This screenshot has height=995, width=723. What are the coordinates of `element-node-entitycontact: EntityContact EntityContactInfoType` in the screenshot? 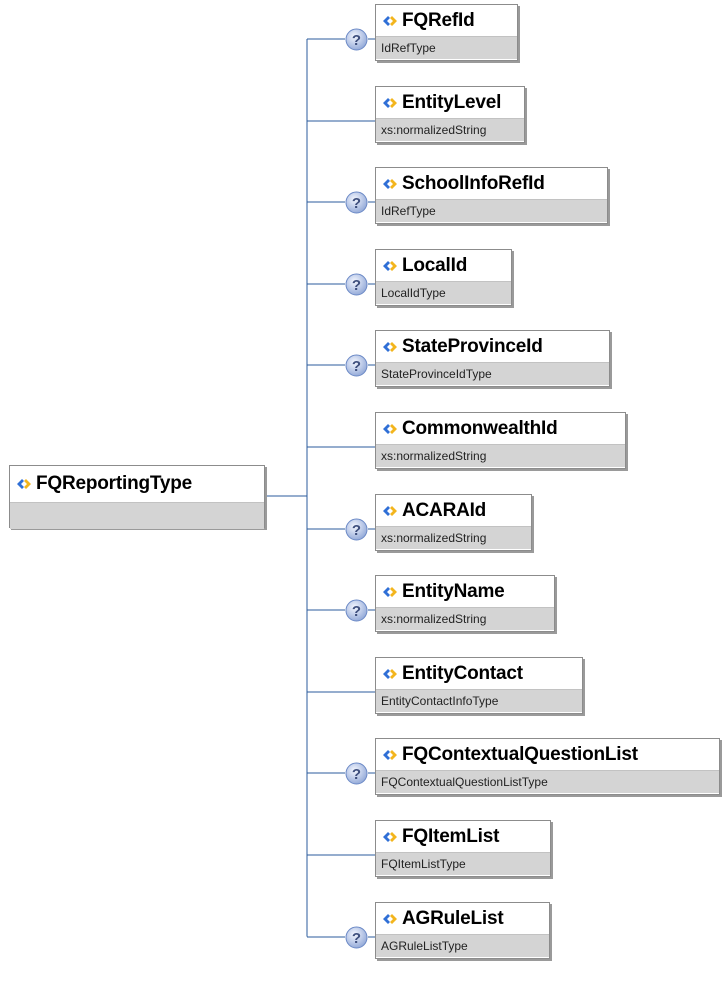 It's located at (479, 685).